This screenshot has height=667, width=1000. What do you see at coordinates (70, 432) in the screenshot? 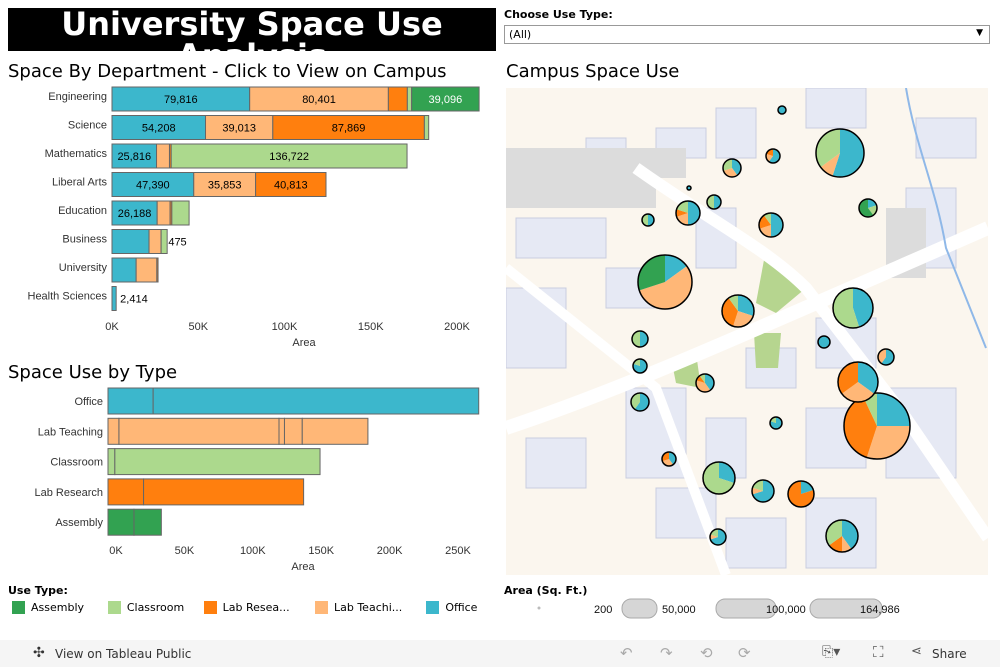
I see `category-label: Lab Teaching` at bounding box center [70, 432].